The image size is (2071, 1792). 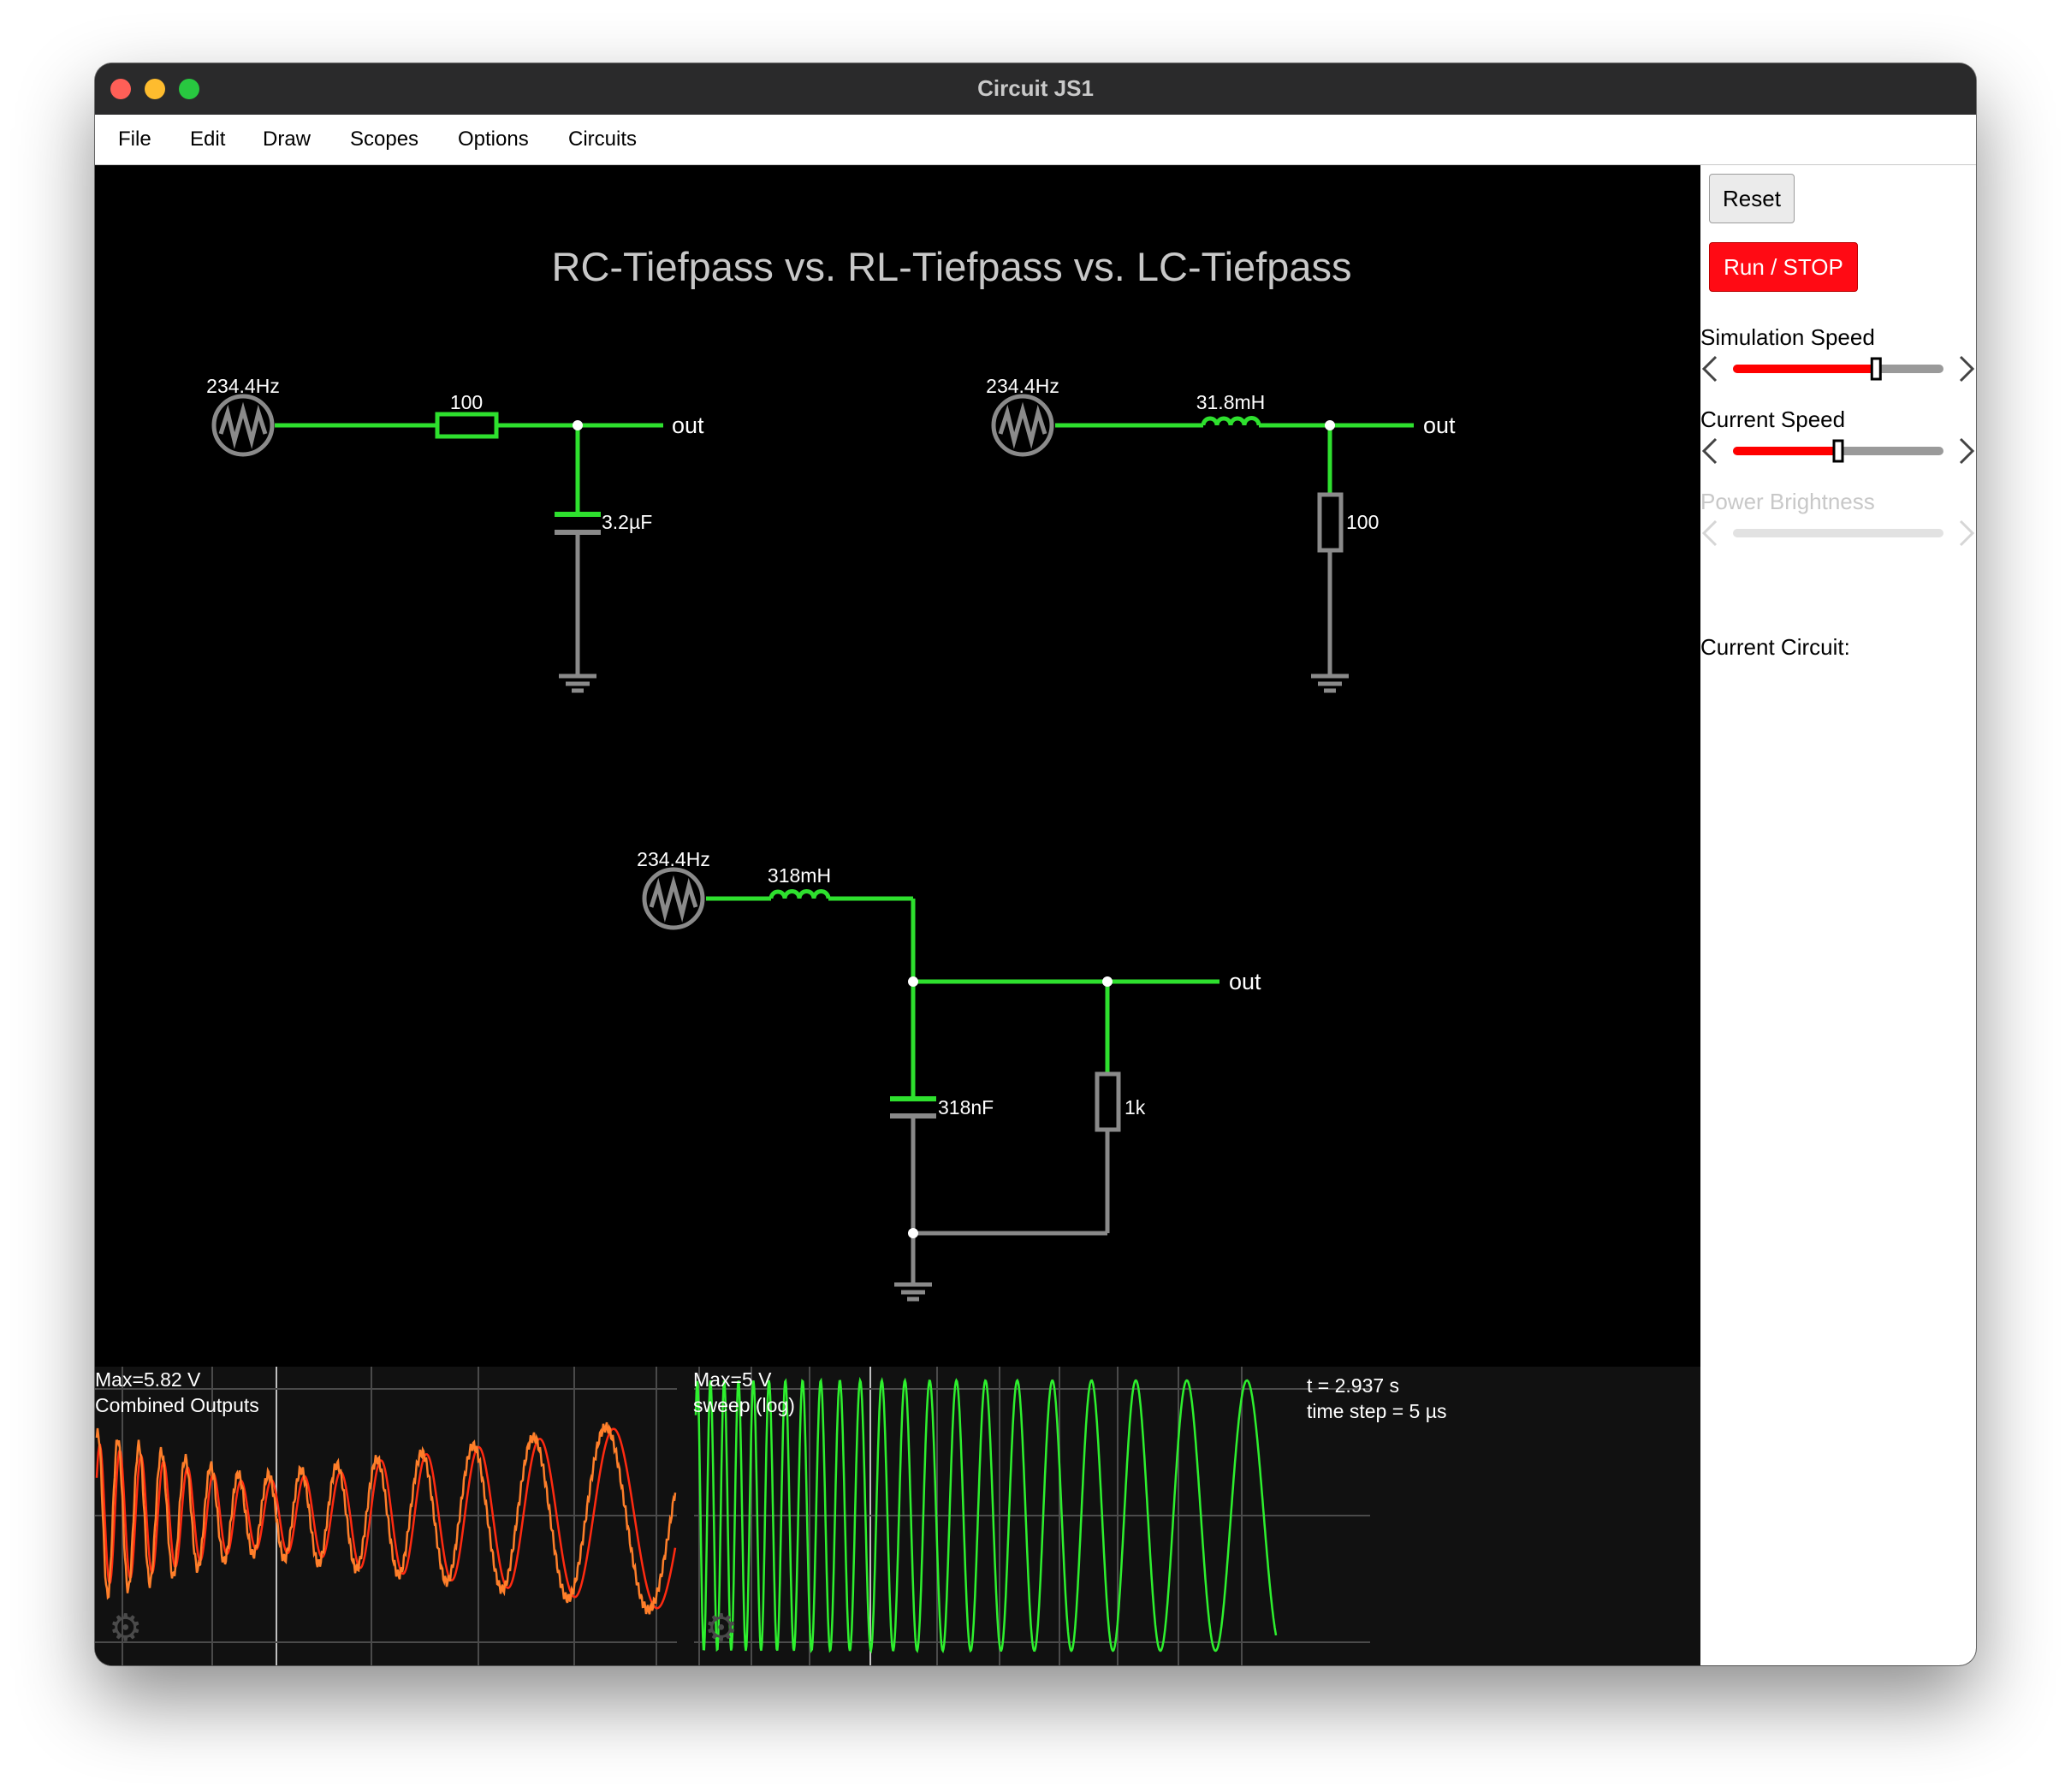 I want to click on scope-max-label: Max=5 V, so click(x=732, y=1380).